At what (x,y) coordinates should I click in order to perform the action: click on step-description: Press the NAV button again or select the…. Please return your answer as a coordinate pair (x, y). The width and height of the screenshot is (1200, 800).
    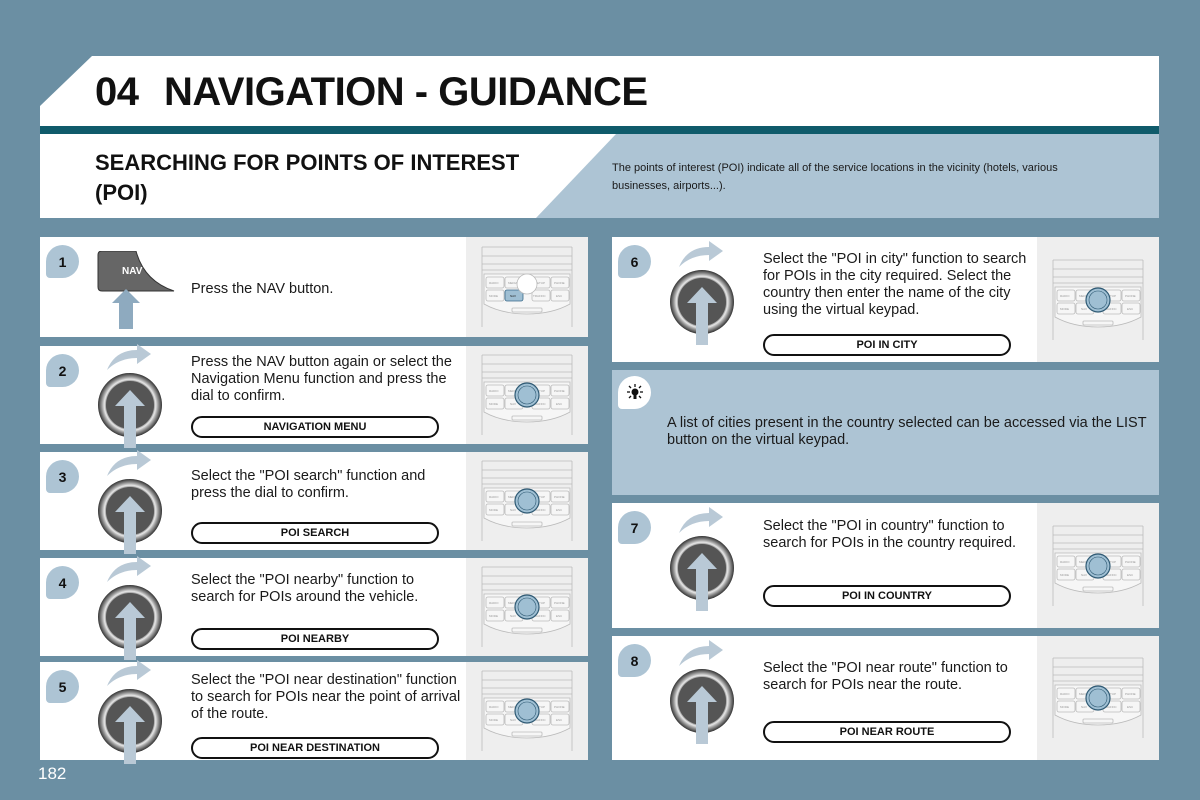
    Looking at the image, I should click on (321, 379).